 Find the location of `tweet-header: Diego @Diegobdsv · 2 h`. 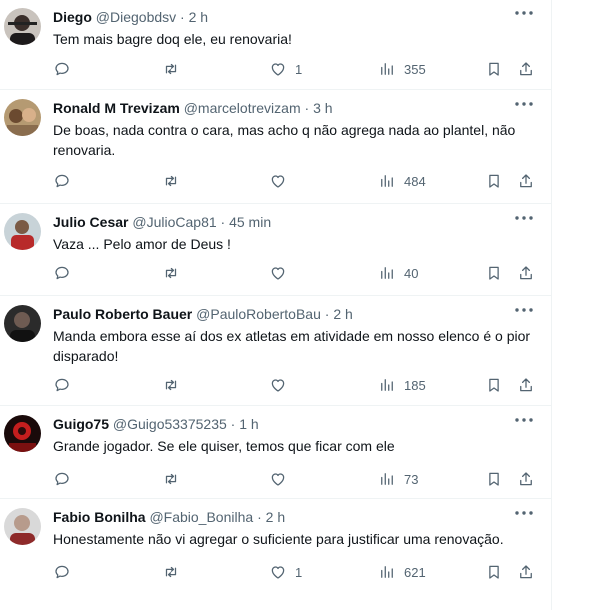

tweet-header: Diego @Diegobdsv · 2 h is located at coordinates (130, 17).